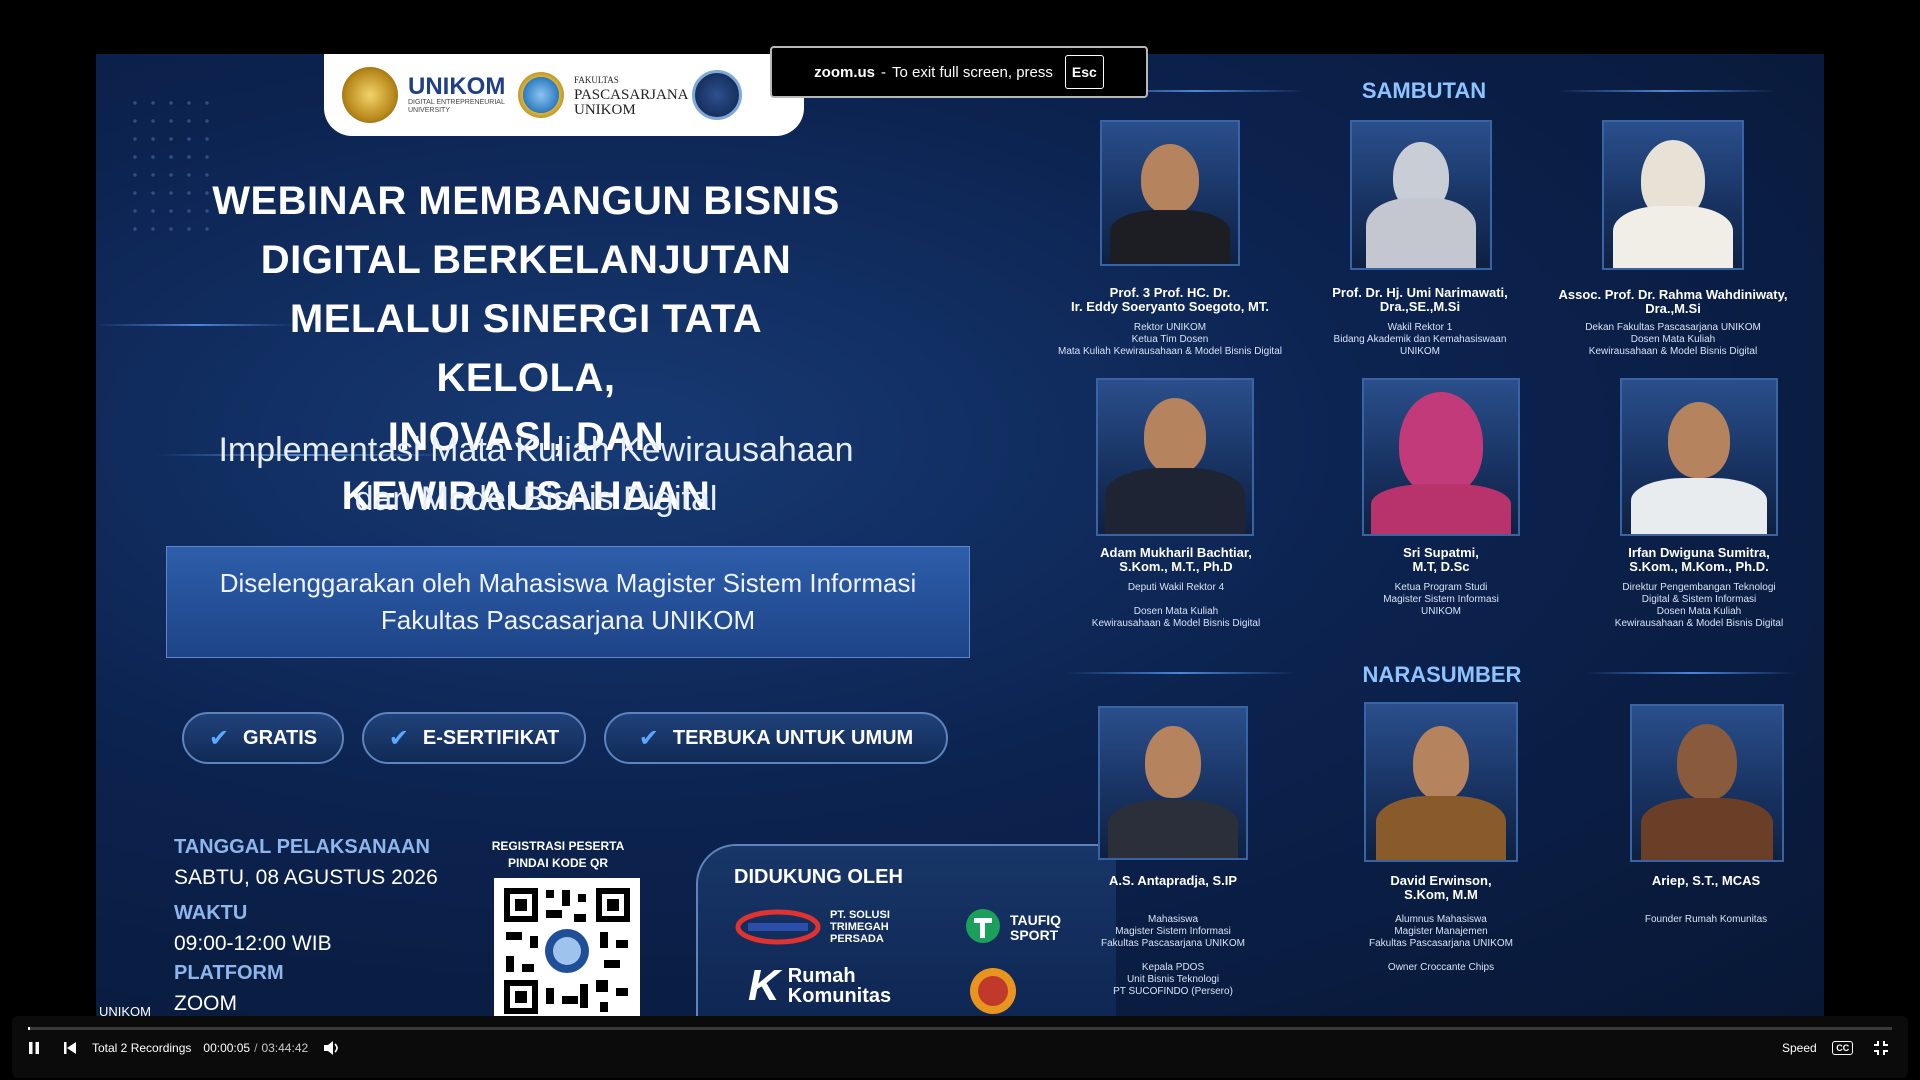 The width and height of the screenshot is (1920, 1080). Describe the element at coordinates (1173, 880) in the screenshot. I see `speaker-name: A.S. Antapradja, S.IP` at that location.